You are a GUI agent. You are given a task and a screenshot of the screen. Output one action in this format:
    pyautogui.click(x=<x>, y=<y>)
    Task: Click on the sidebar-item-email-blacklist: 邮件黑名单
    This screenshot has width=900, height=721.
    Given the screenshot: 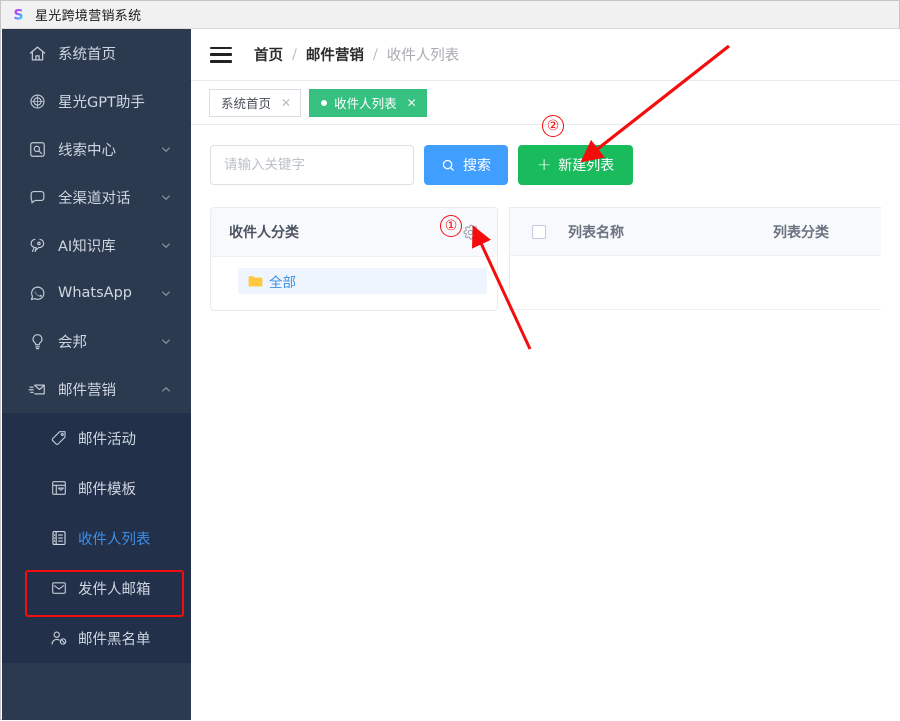 What is the action you would take?
    pyautogui.click(x=96, y=638)
    